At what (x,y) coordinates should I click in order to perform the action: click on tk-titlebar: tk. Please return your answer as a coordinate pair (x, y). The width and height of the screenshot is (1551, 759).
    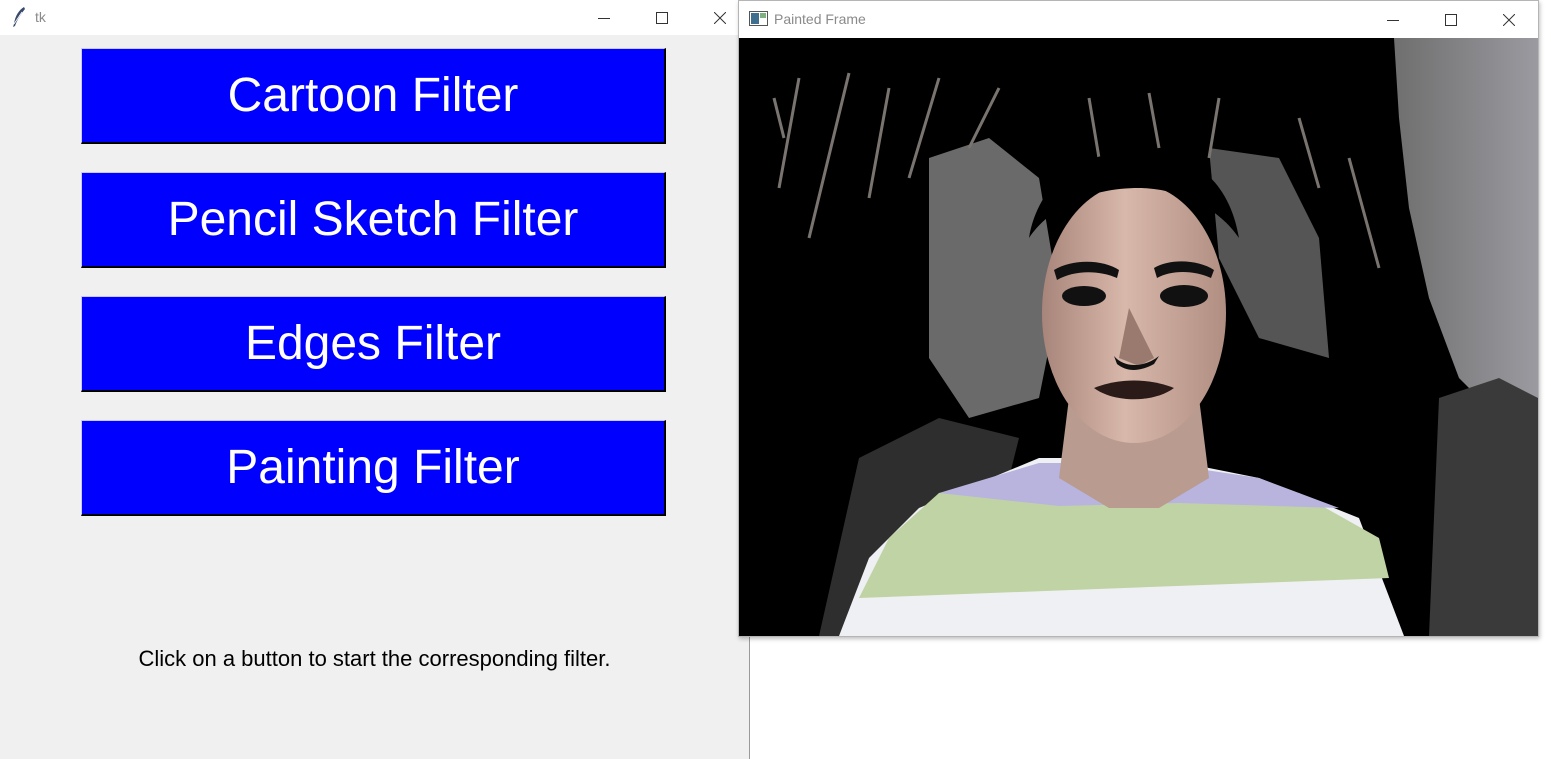
    Looking at the image, I should click on (374, 17).